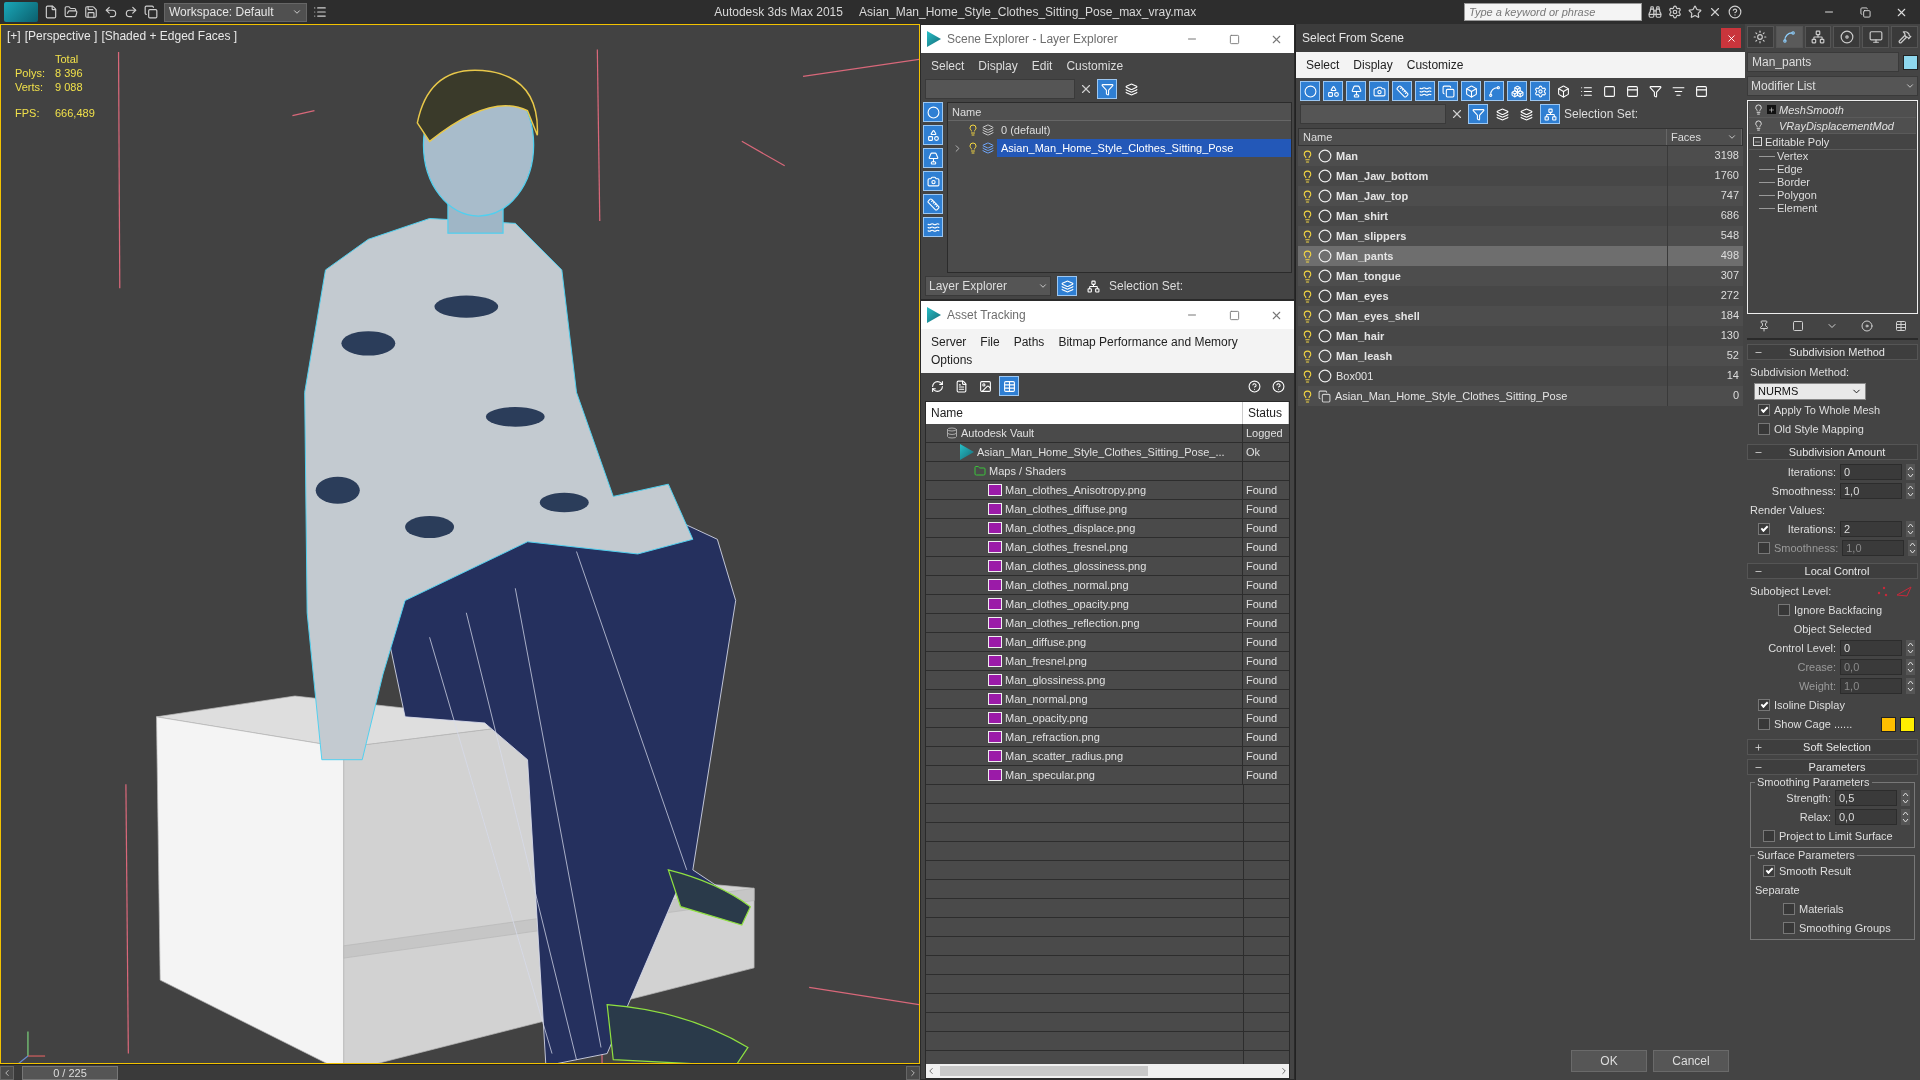 The height and width of the screenshot is (1080, 1920). Describe the element at coordinates (1064, 756) in the screenshot. I see `asset-name: Man_scatter_radius.png` at that location.